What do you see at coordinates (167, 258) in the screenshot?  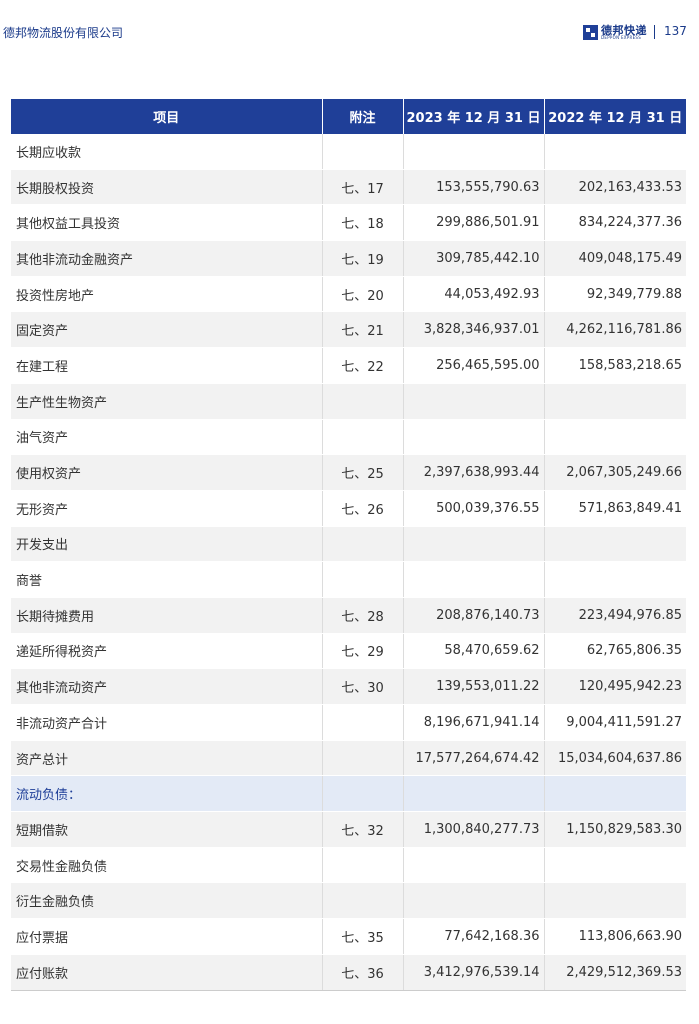 I see `row-item: 其他非流动金融资产` at bounding box center [167, 258].